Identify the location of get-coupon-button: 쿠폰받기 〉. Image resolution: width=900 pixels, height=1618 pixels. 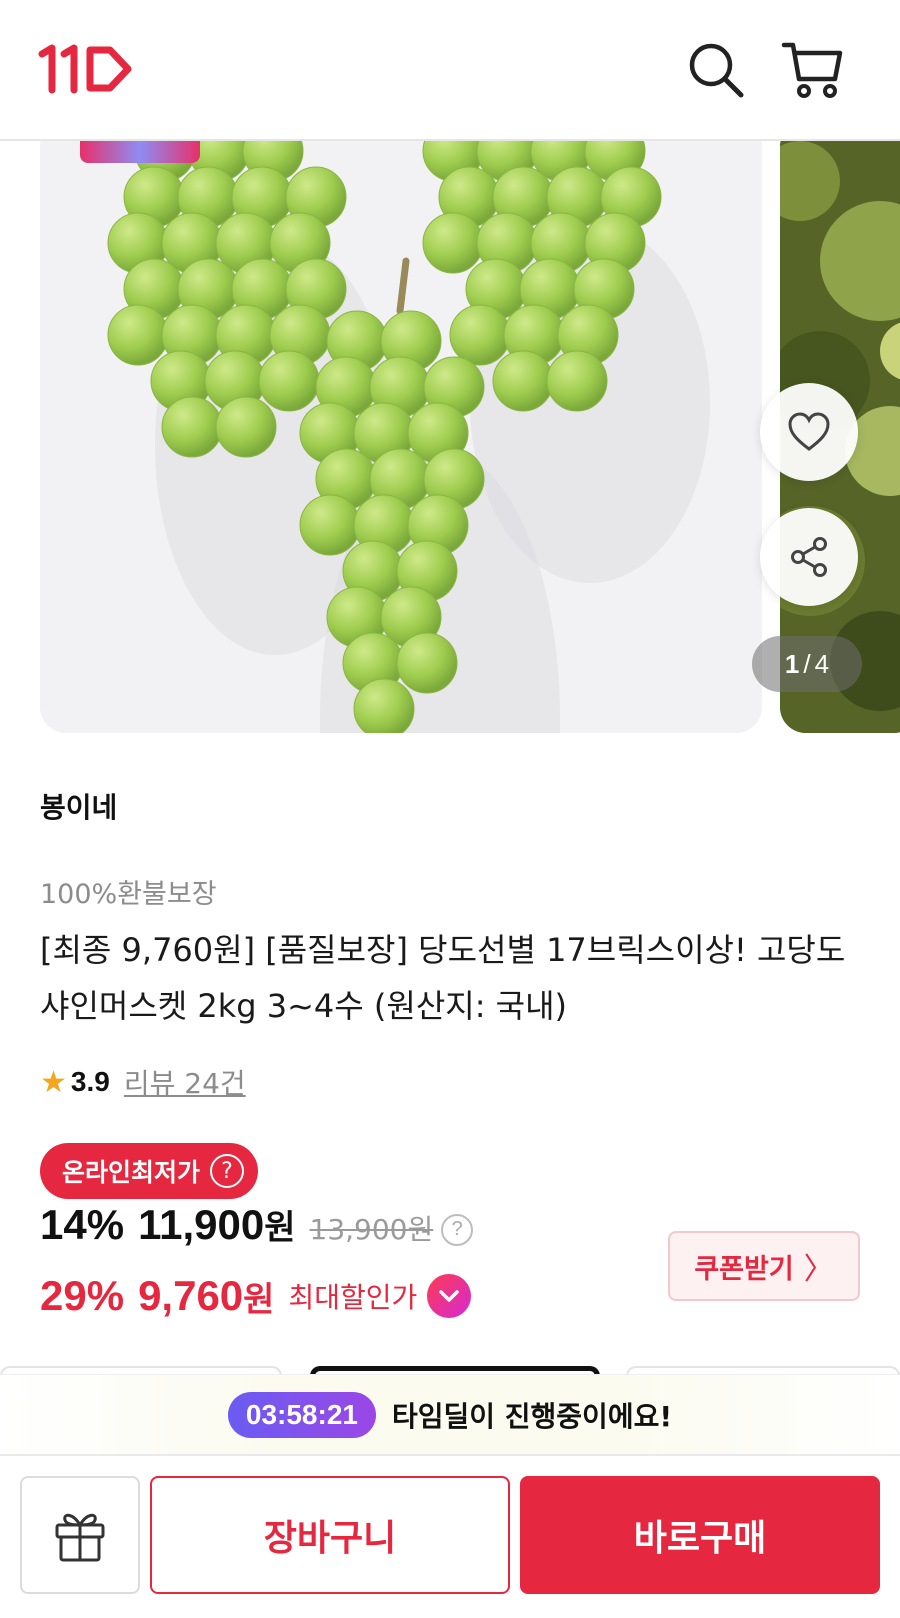
(764, 1266).